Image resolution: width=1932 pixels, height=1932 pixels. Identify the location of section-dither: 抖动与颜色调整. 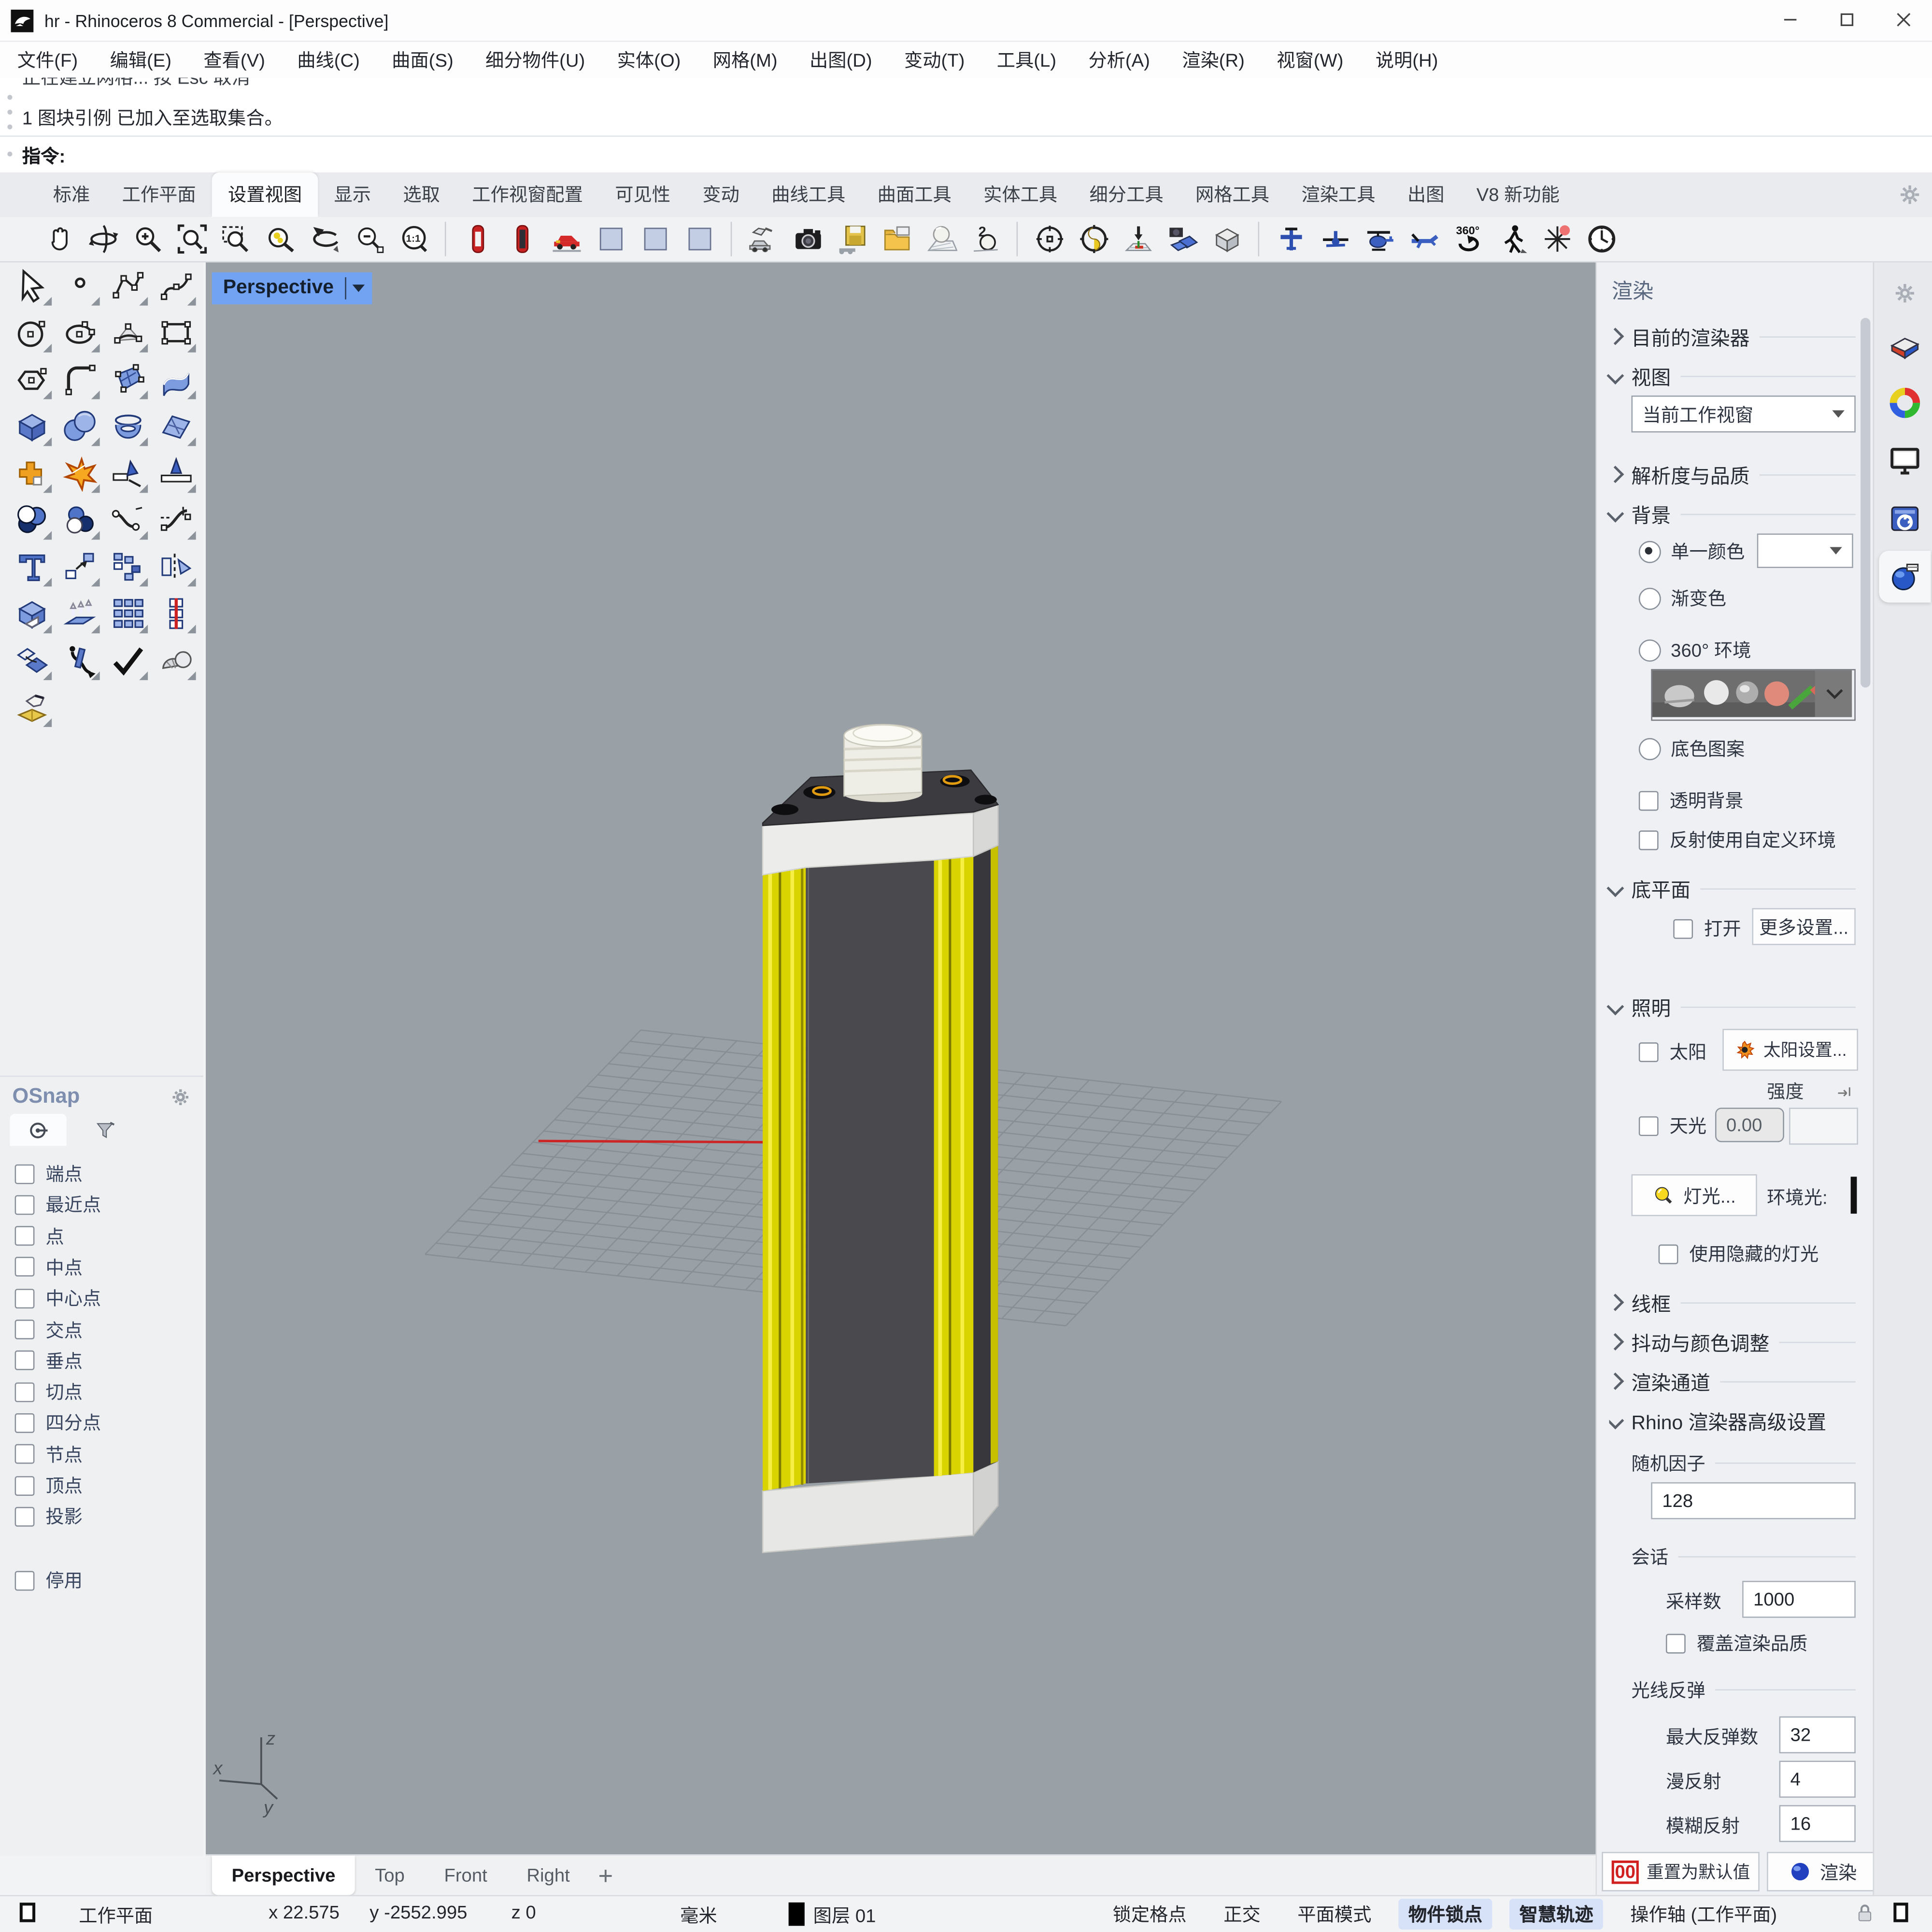
(1731, 1341).